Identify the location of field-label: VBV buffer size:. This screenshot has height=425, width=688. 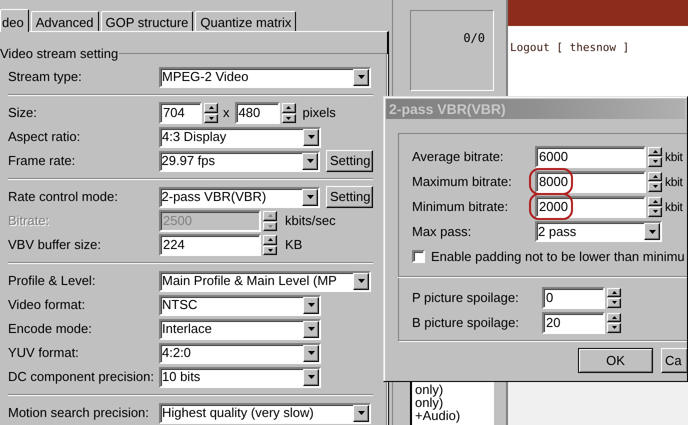
(55, 245).